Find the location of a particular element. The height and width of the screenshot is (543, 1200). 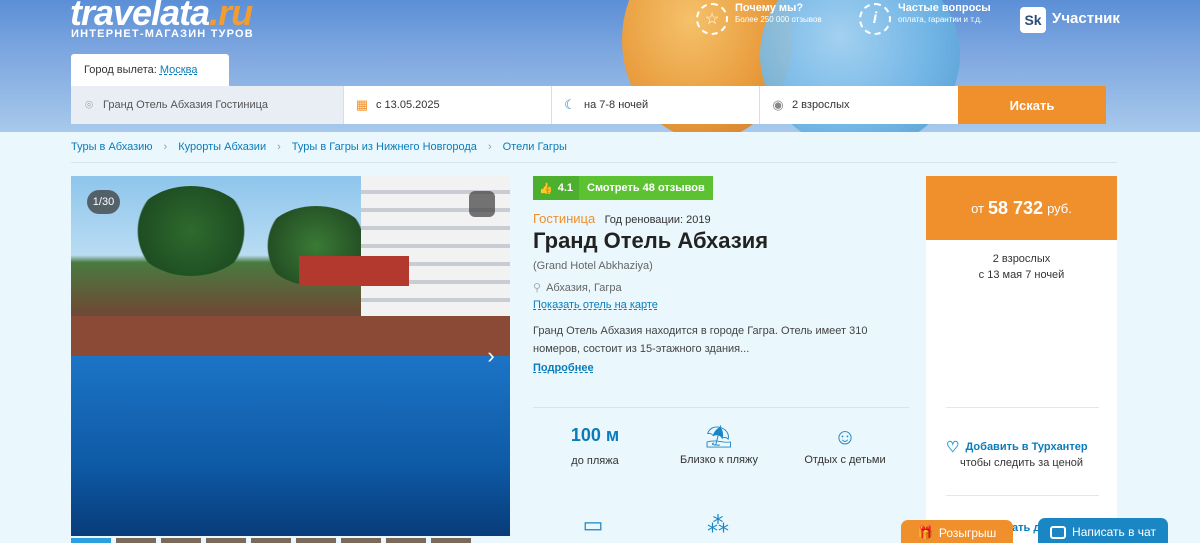

date-field: ▦ с 13.05.2025 is located at coordinates (448, 105).